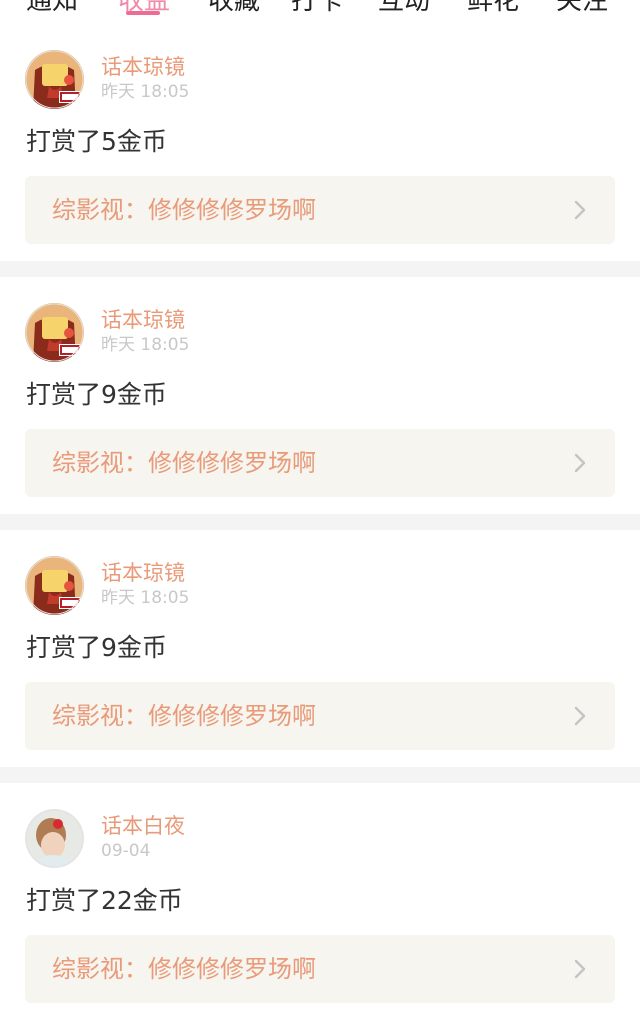 Image resolution: width=640 pixels, height=1020 pixels. Describe the element at coordinates (126, 851) in the screenshot. I see `timestamp: 09-04` at that location.